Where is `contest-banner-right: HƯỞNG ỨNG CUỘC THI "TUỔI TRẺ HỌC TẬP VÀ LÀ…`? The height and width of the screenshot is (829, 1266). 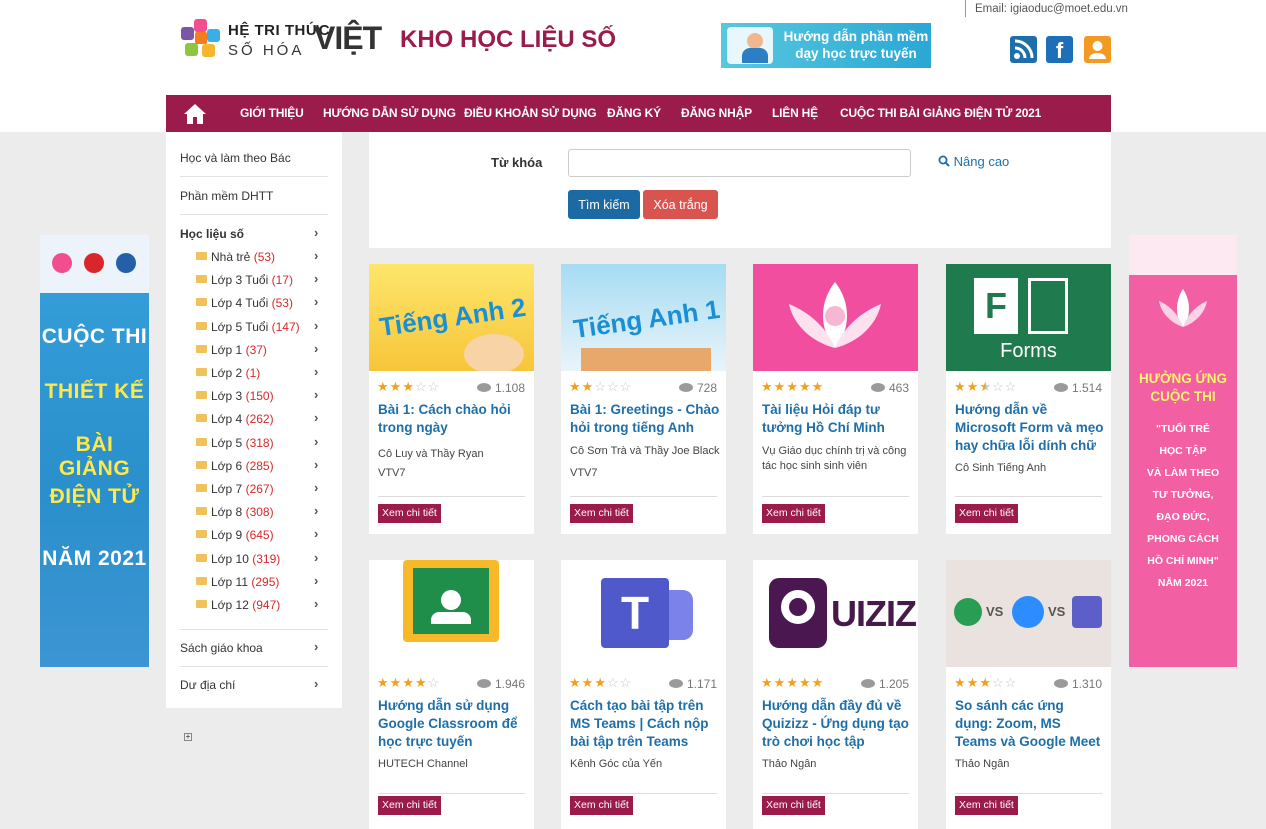 contest-banner-right: HƯỞNG ỨNG CUỘC THI "TUỔI TRẺ HỌC TẬP VÀ LÀ… is located at coordinates (1183, 451).